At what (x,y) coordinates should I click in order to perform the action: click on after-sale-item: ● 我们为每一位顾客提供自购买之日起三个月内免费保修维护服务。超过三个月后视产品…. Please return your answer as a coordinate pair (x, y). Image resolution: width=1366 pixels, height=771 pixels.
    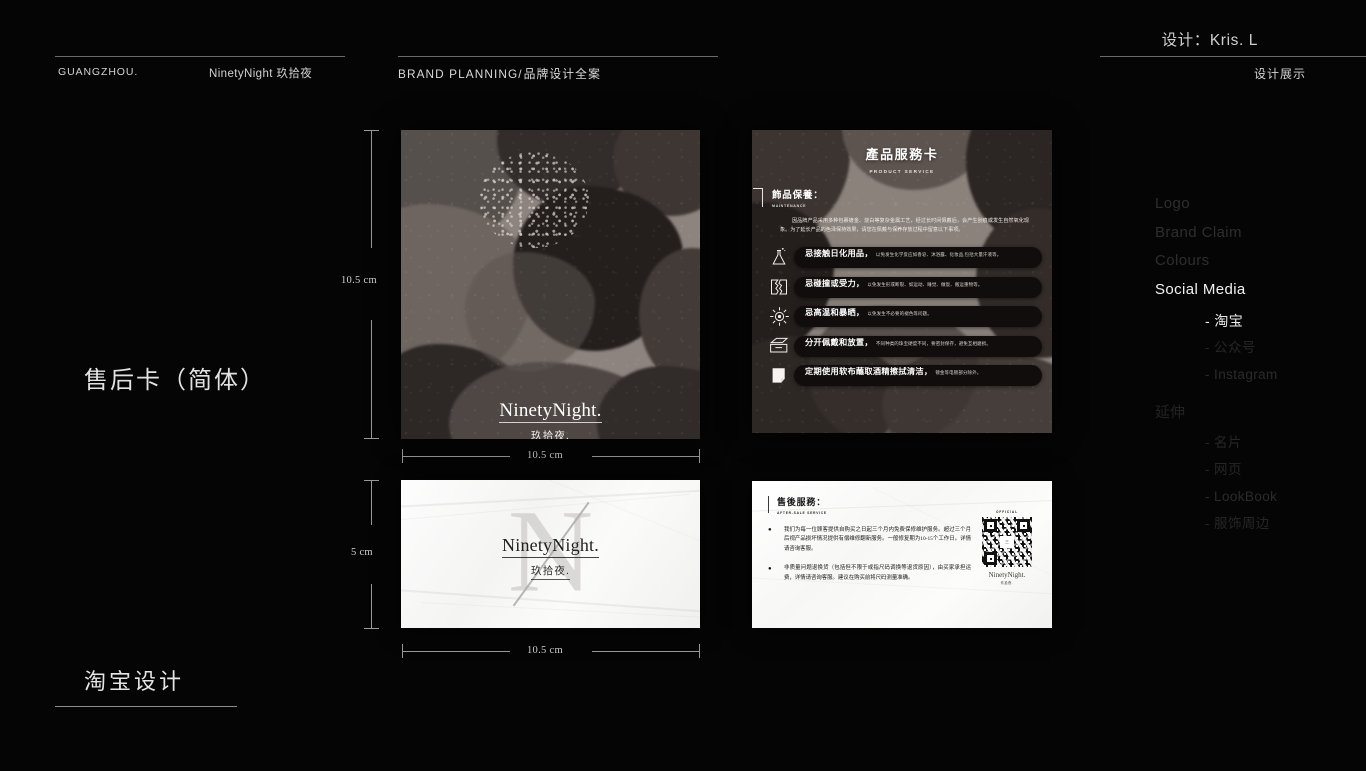
    Looking at the image, I should click on (869, 540).